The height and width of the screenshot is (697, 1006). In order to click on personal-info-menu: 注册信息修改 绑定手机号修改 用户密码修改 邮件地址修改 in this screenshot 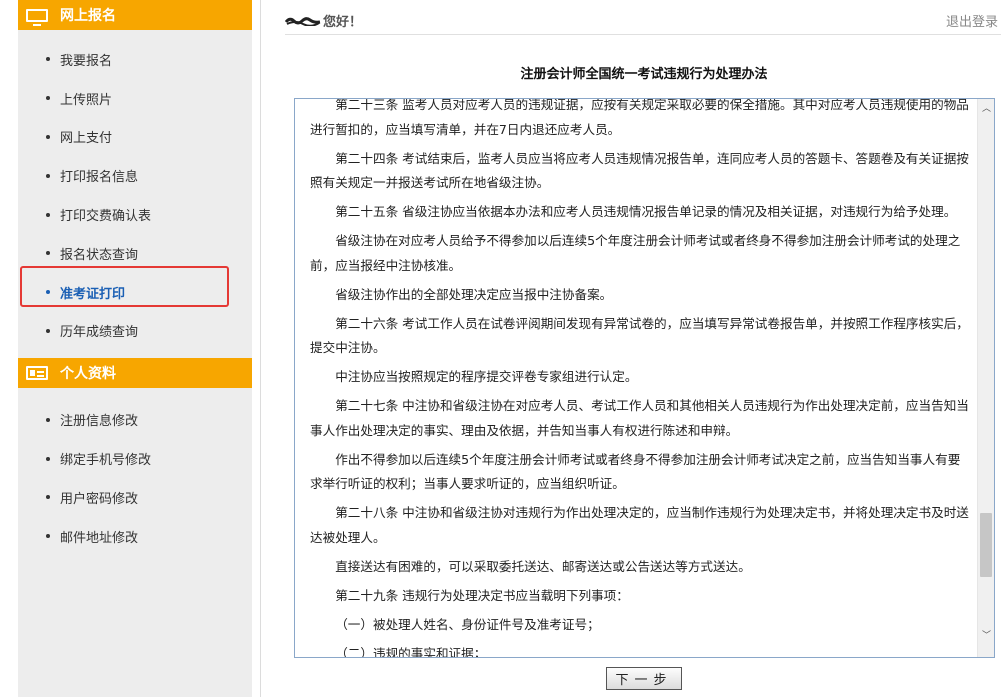, I will do `click(135, 471)`.